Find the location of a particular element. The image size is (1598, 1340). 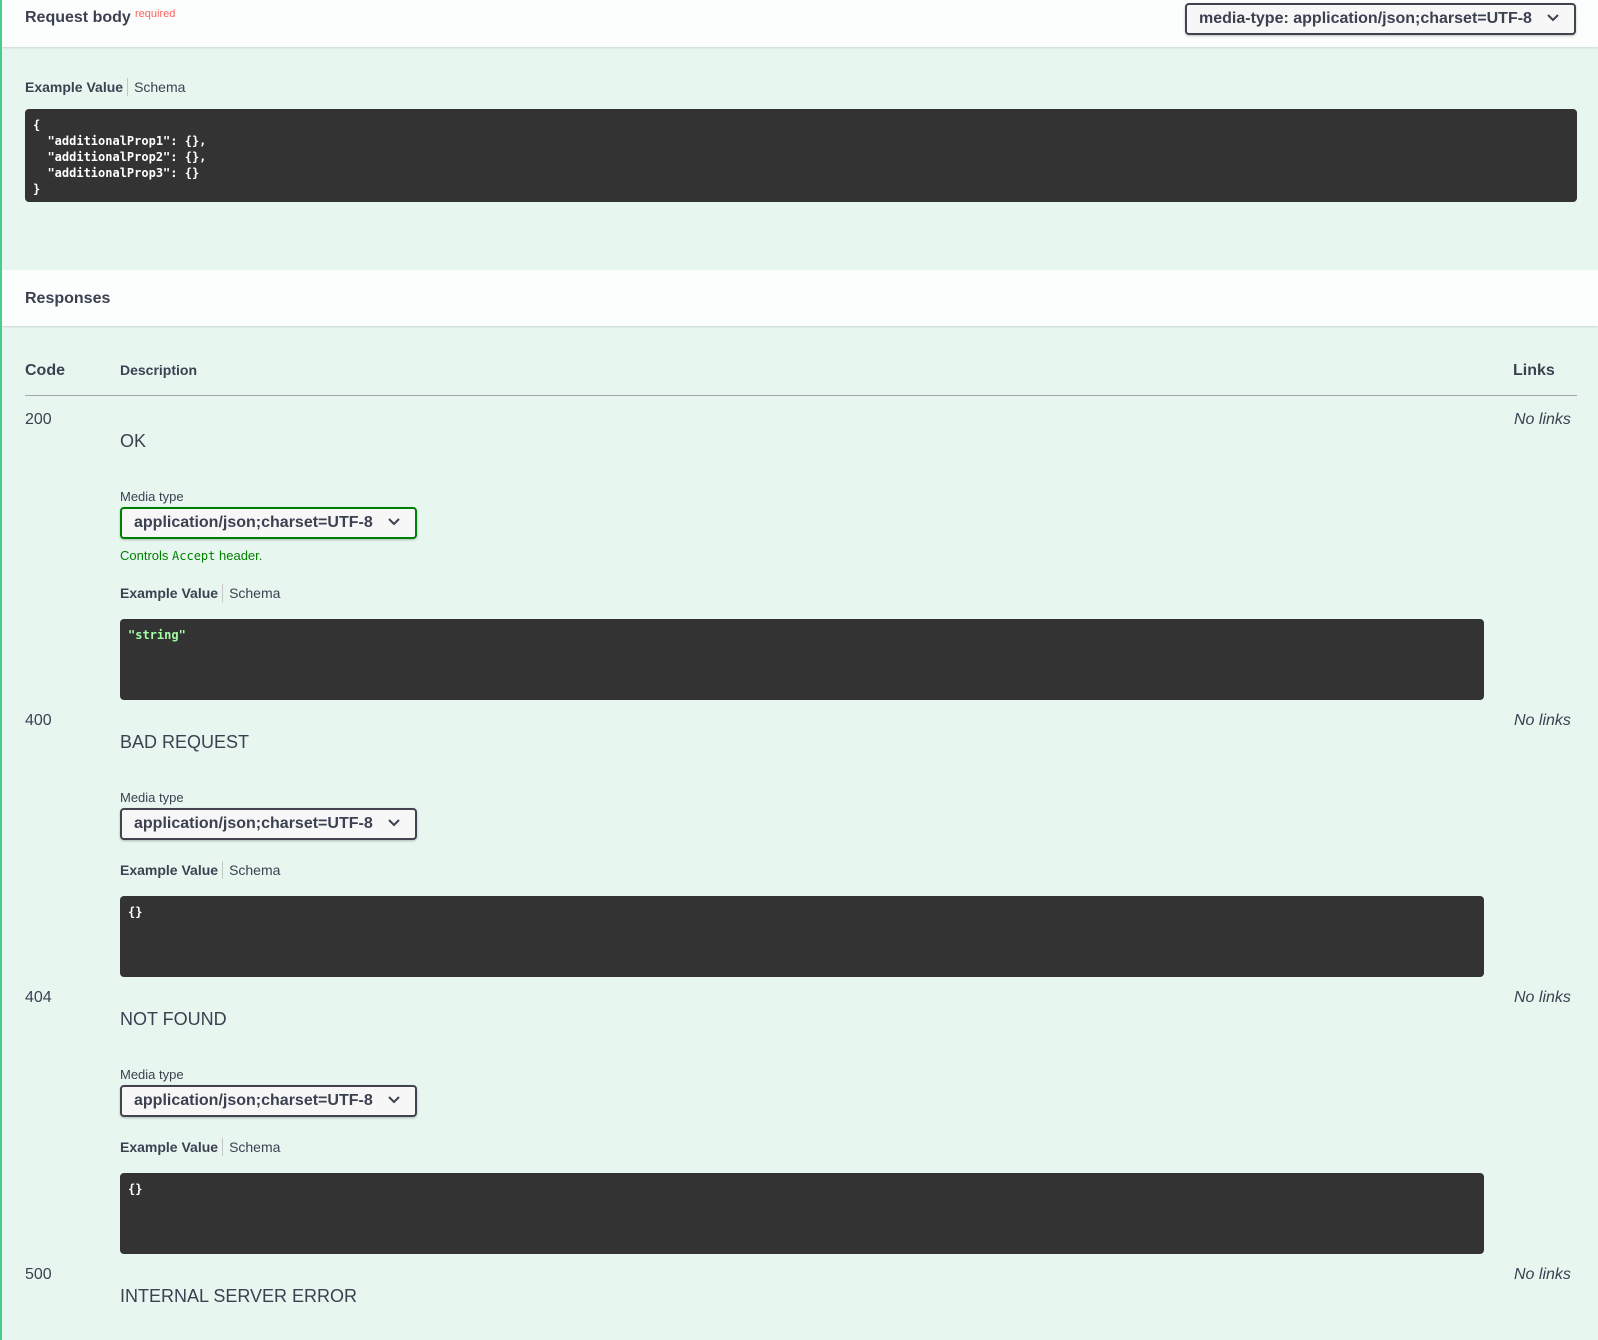

media-type-select-404: application/json;charset=UTF-8 is located at coordinates (268, 1101).